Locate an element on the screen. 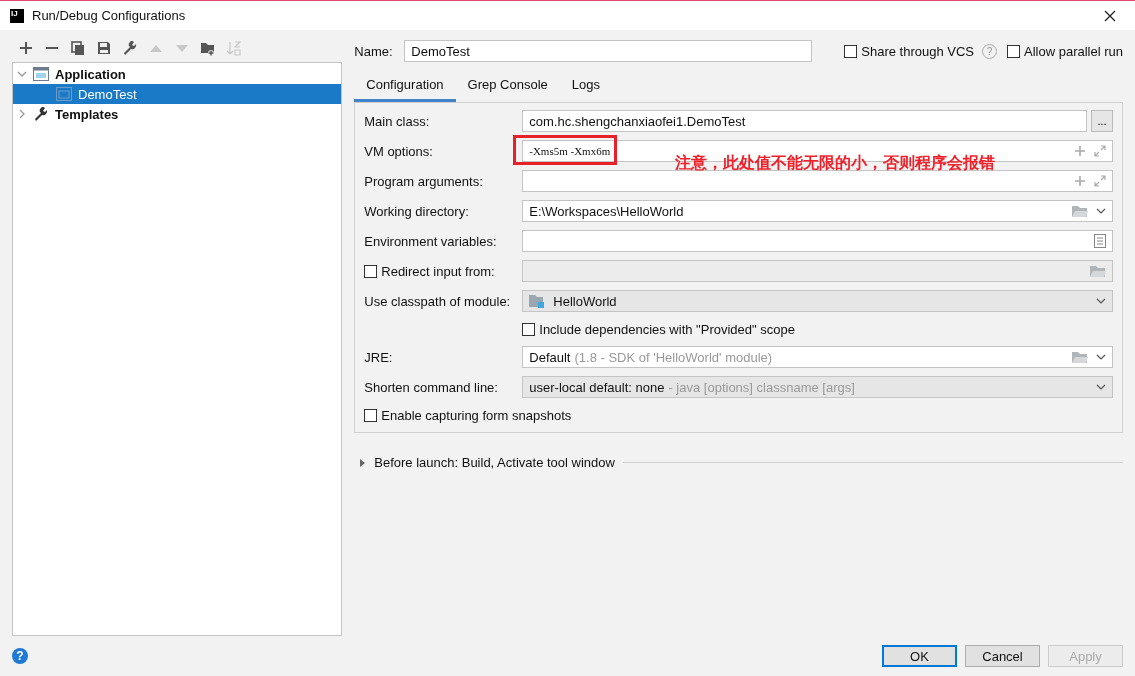  close-icon is located at coordinates (1110, 15).